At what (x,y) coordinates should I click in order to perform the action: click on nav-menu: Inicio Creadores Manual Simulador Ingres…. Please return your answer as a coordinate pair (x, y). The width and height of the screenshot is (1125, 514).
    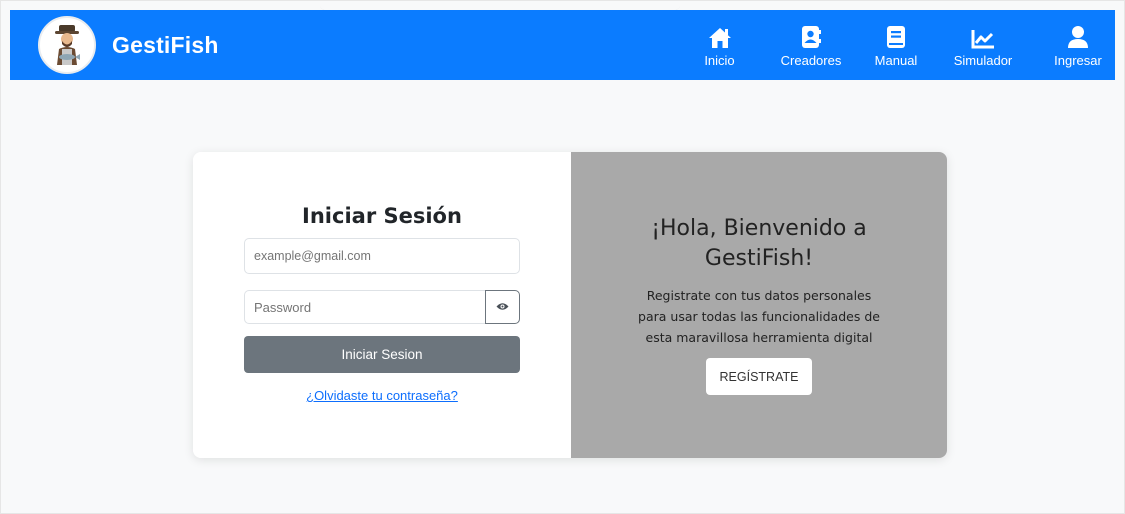
    Looking at the image, I should click on (902, 45).